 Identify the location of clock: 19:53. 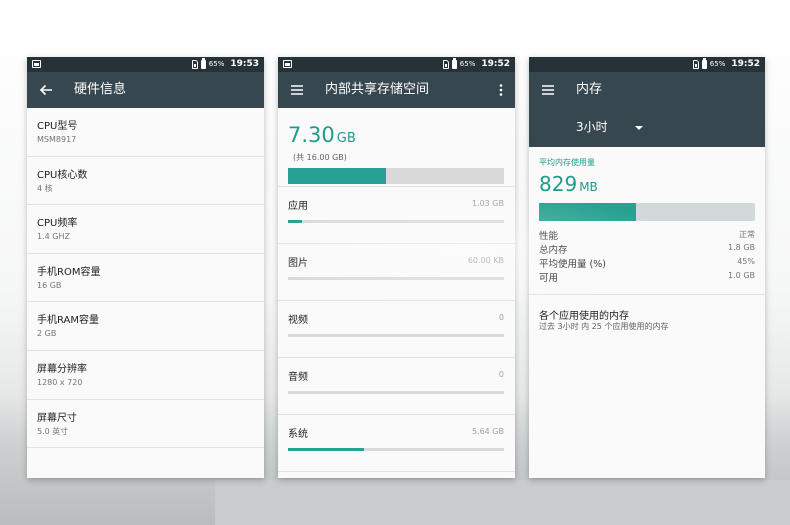
(244, 64).